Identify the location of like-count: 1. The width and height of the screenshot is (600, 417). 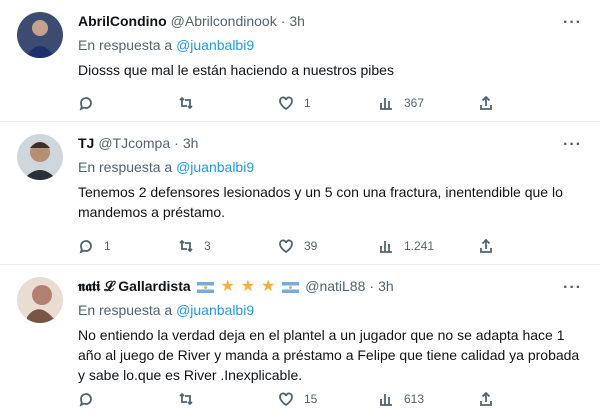
(307, 103).